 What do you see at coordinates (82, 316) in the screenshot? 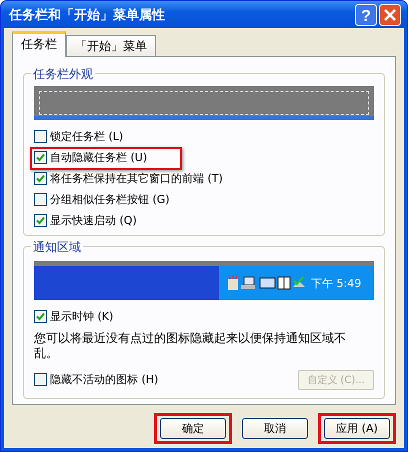
I see `checkbox-label: 显示时钟 (K)` at bounding box center [82, 316].